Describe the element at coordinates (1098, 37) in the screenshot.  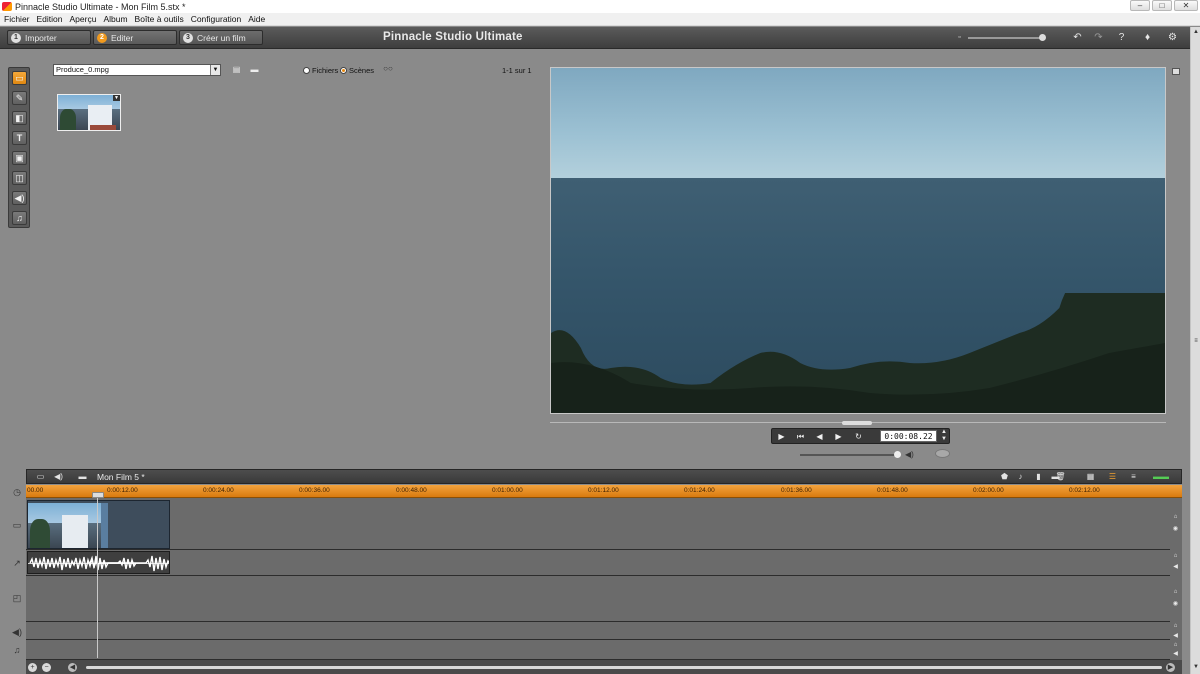
I see `redo-icon: ↷` at that location.